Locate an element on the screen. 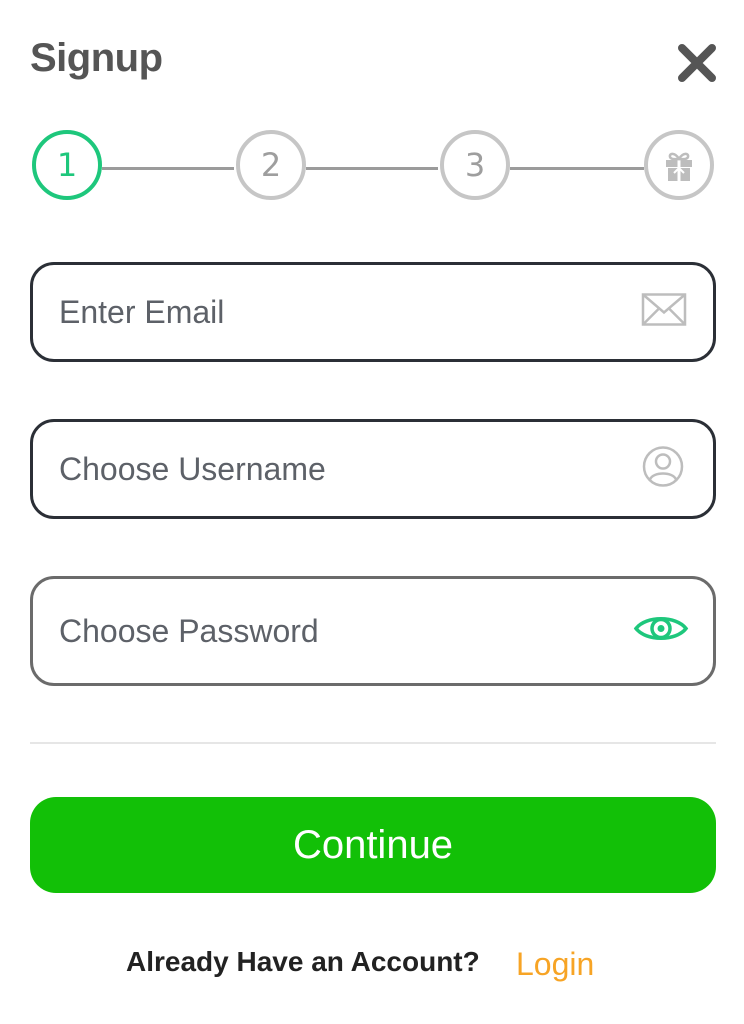 This screenshot has width=744, height=1024. close-icon is located at coordinates (697, 63).